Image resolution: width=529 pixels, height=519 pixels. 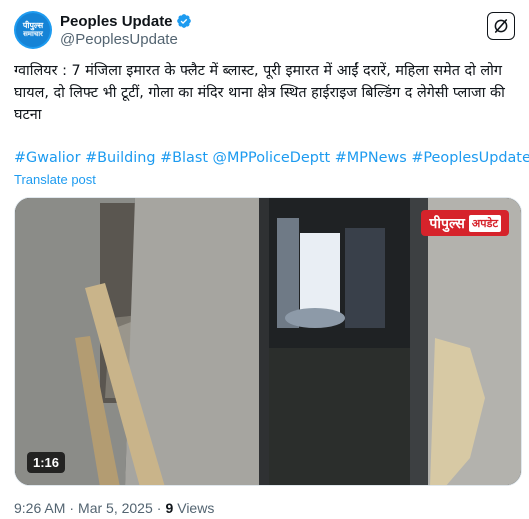 I want to click on brand-watermark: पीपुल्स अपडेट, so click(x=465, y=223).